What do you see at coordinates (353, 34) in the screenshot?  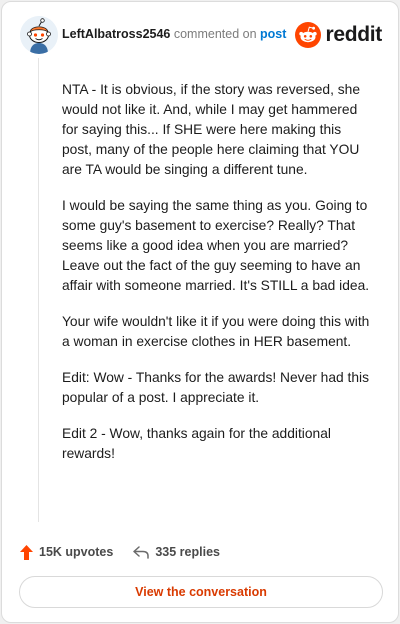 I see `reddit-wordmark: reddit` at bounding box center [353, 34].